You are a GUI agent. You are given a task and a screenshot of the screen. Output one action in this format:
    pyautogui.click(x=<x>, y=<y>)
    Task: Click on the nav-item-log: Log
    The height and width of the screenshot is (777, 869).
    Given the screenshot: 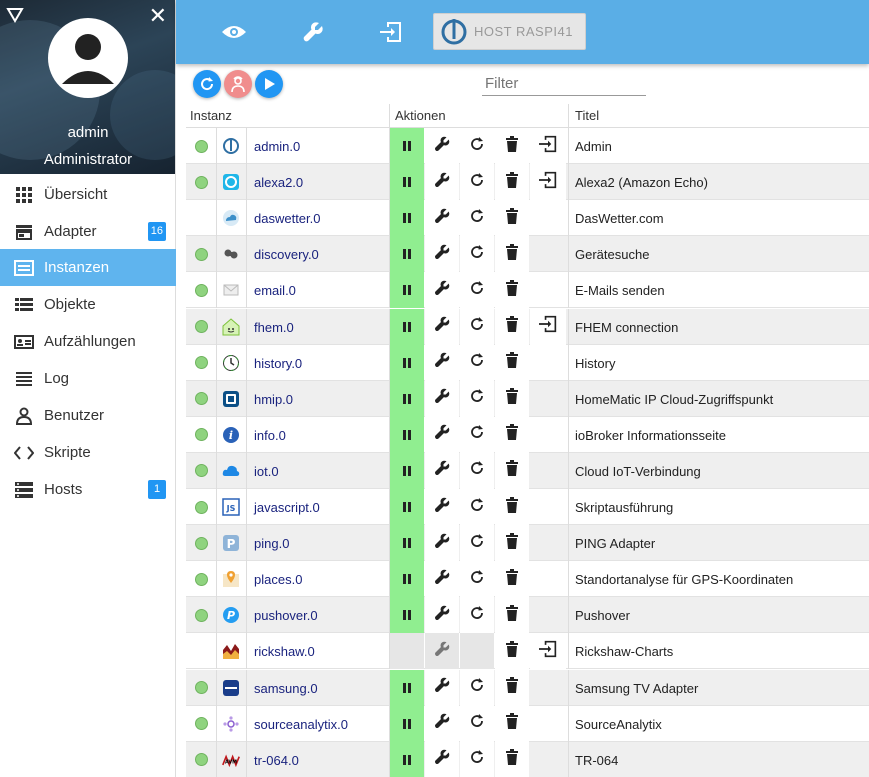 What is the action you would take?
    pyautogui.click(x=88, y=378)
    